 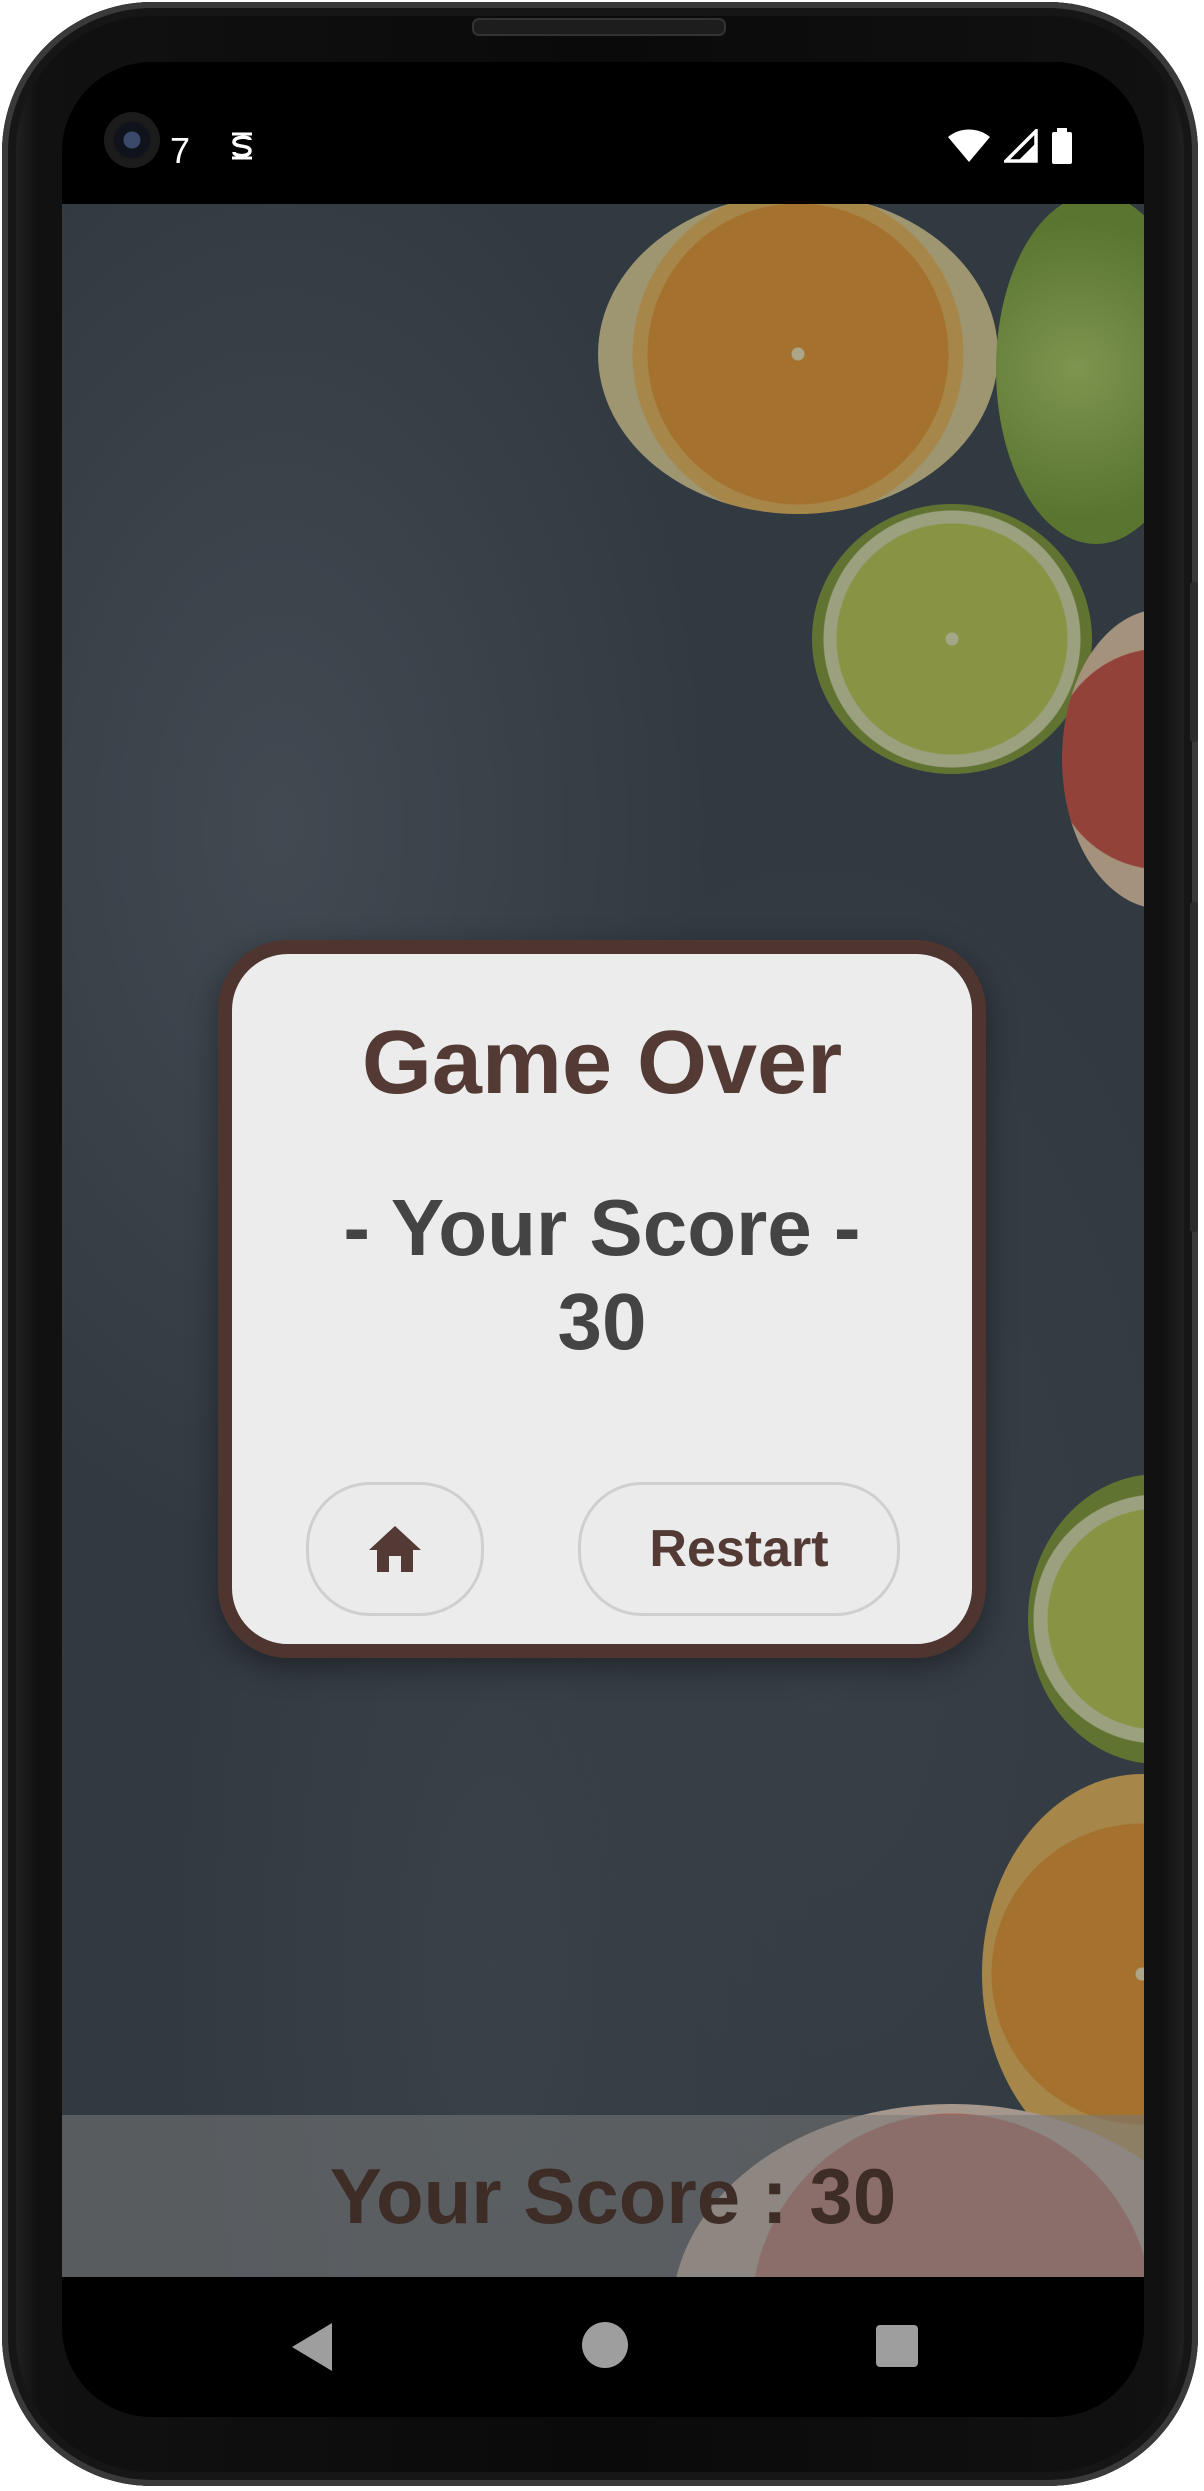 What do you see at coordinates (603, 133) in the screenshot?
I see `status-bar: 7` at bounding box center [603, 133].